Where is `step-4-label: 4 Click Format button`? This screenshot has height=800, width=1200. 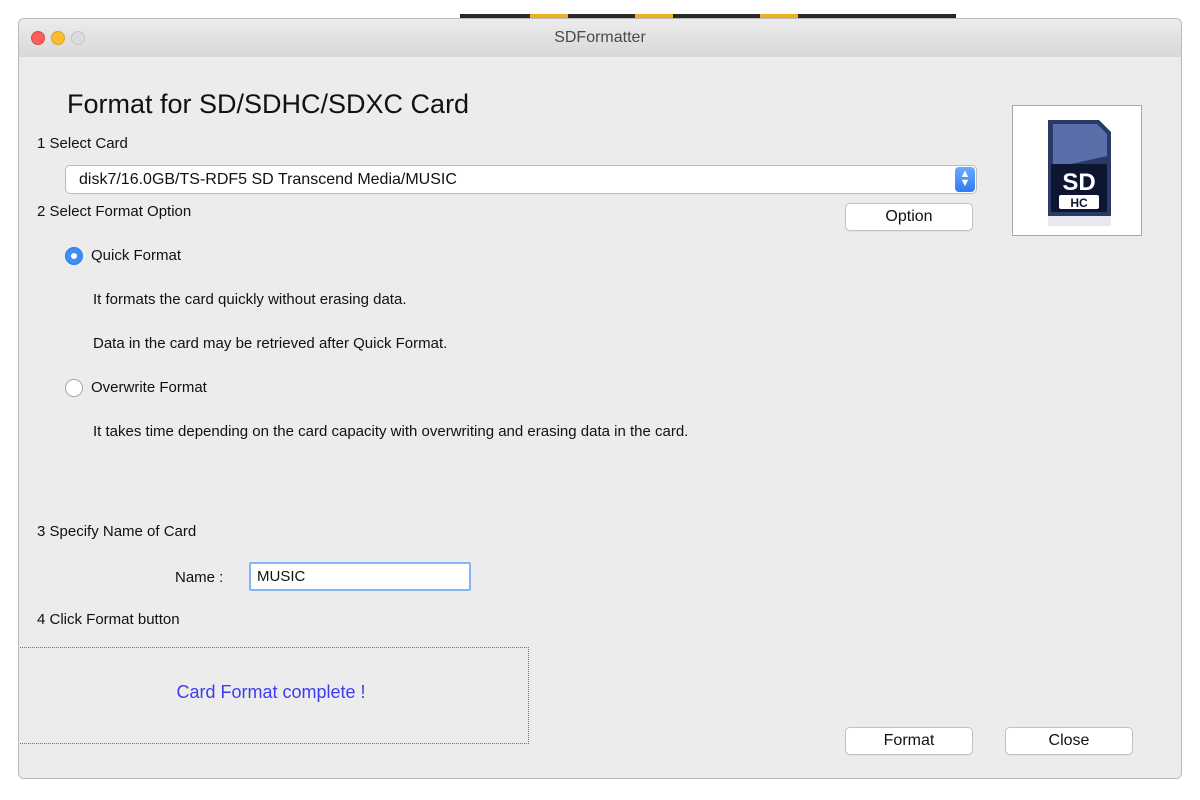
step-4-label: 4 Click Format button is located at coordinates (108, 619).